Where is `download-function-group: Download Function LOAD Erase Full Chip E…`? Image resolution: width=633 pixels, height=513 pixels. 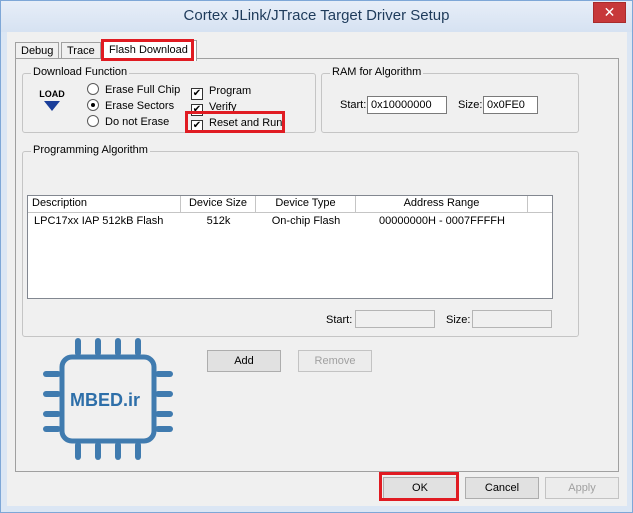
download-function-group: Download Function LOAD Erase Full Chip E… is located at coordinates (169, 99).